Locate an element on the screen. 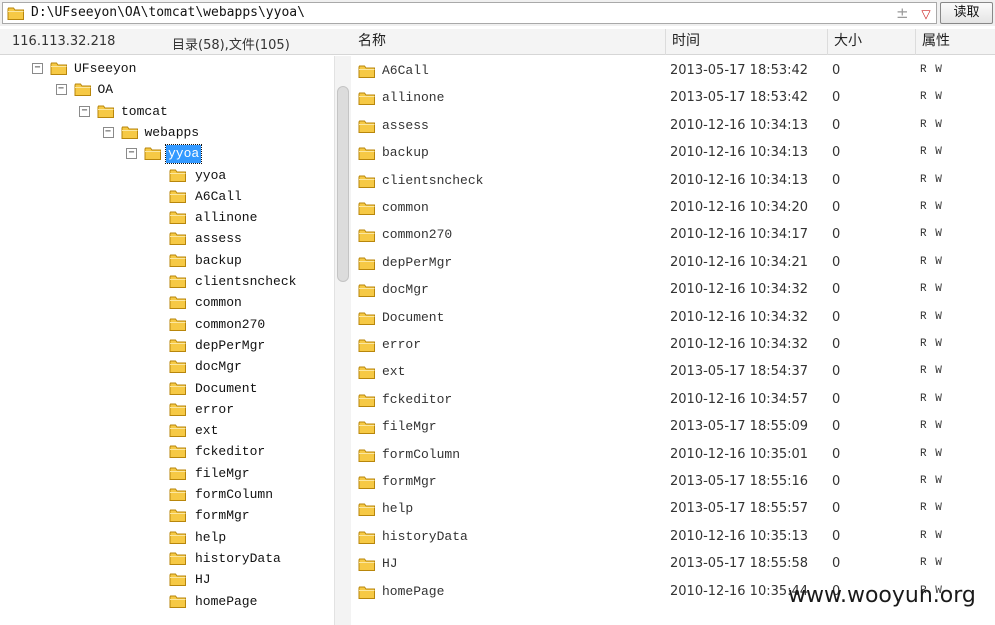  file-time: 2010-12-16 10:34:20 is located at coordinates (739, 207).